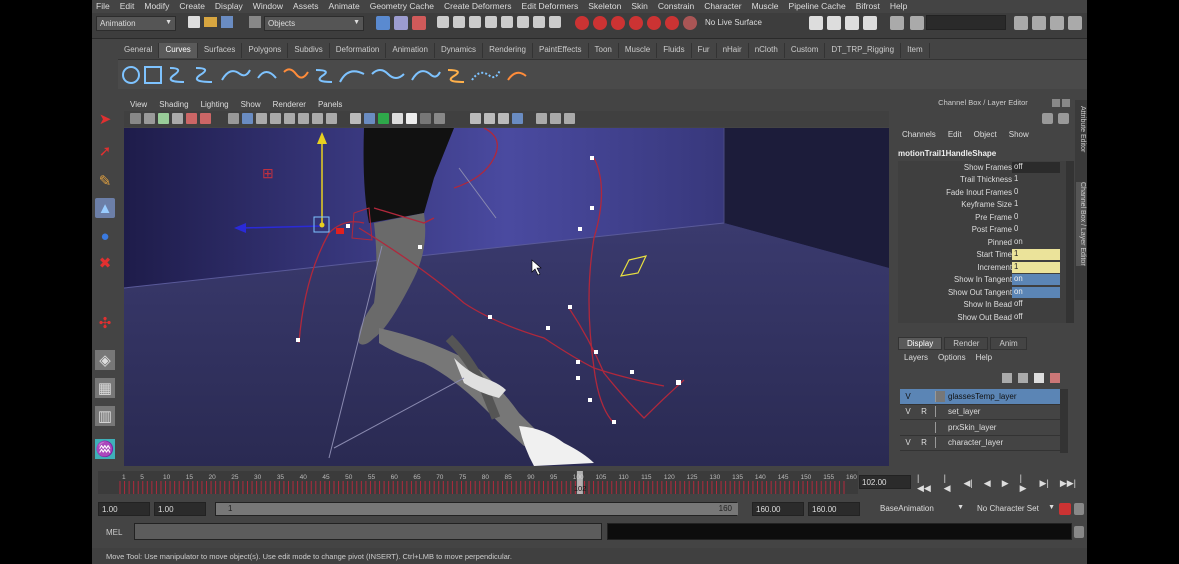 The width and height of the screenshot is (1179, 564). Describe the element at coordinates (261, 118) in the screenshot. I see `resolution-gate-icon` at that location.